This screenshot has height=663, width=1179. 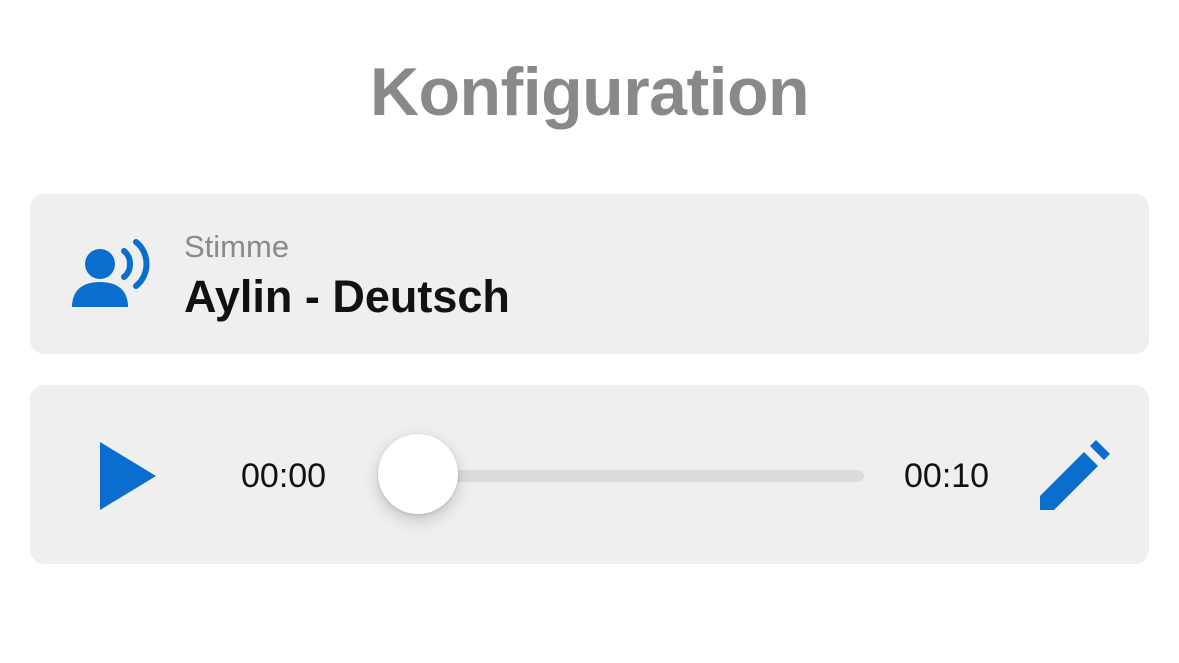 I want to click on voice-icon-head, so click(x=100, y=264).